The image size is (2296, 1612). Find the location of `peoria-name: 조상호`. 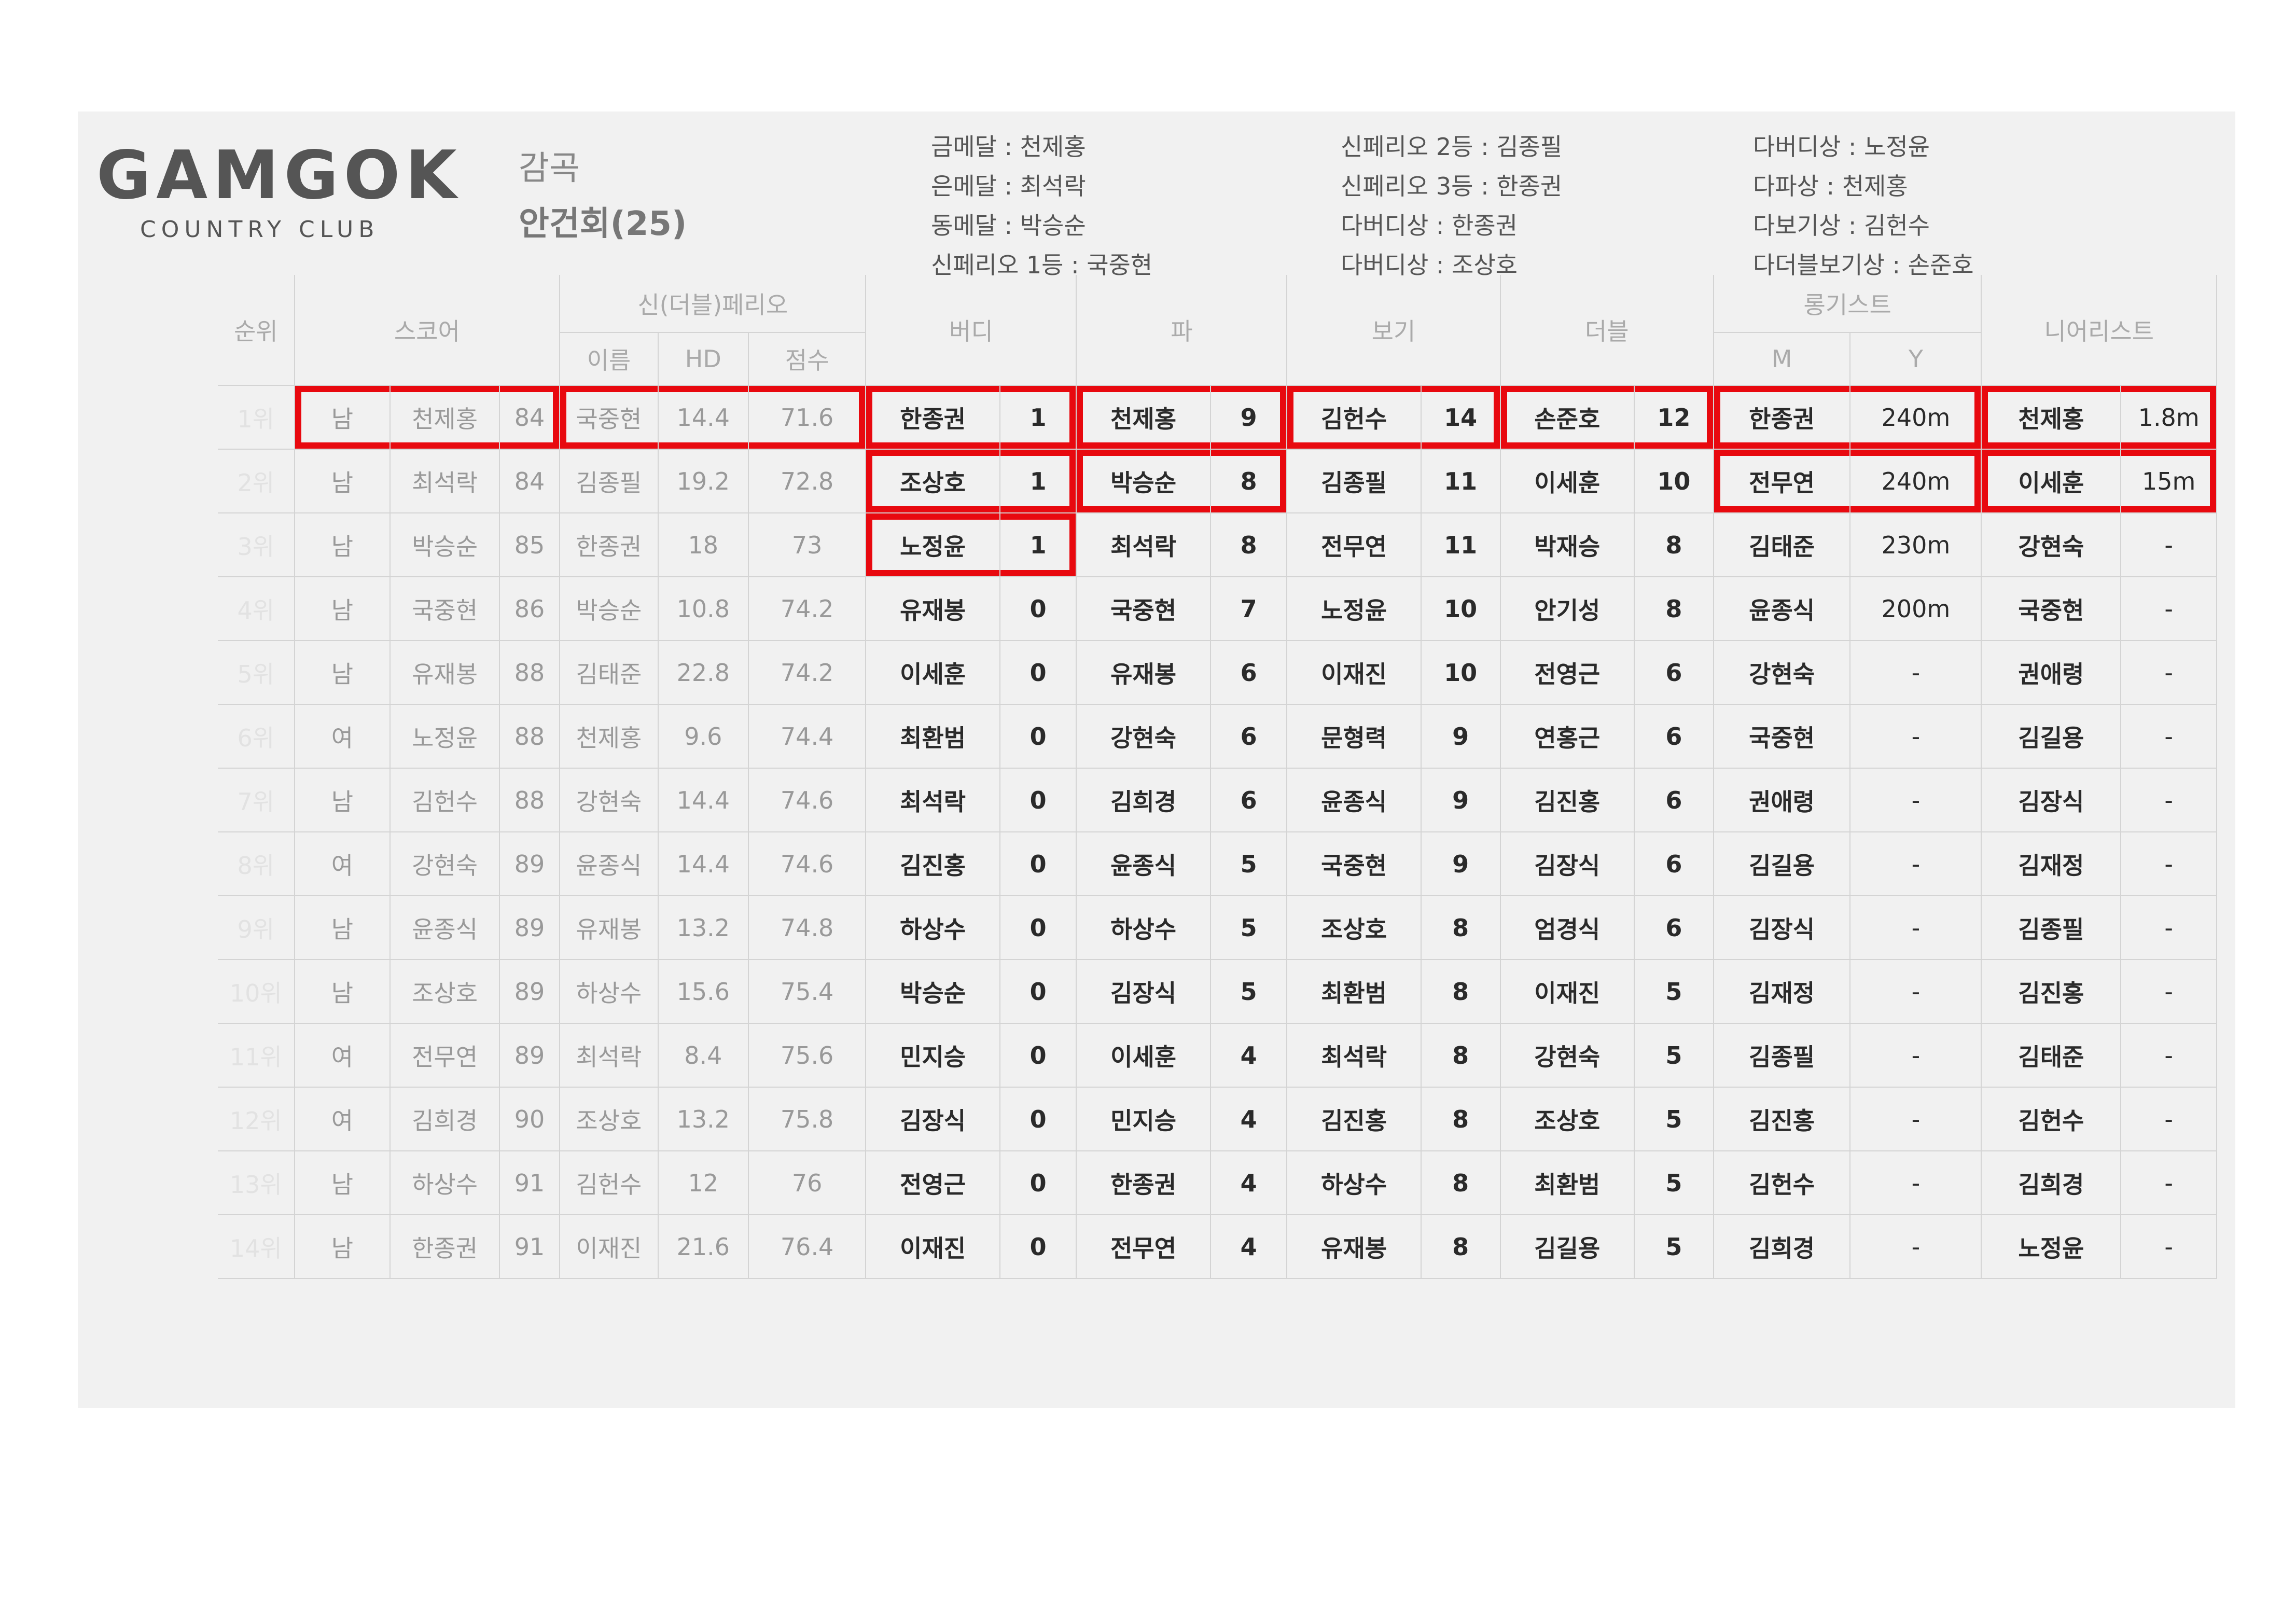

peoria-name: 조상호 is located at coordinates (609, 1119).